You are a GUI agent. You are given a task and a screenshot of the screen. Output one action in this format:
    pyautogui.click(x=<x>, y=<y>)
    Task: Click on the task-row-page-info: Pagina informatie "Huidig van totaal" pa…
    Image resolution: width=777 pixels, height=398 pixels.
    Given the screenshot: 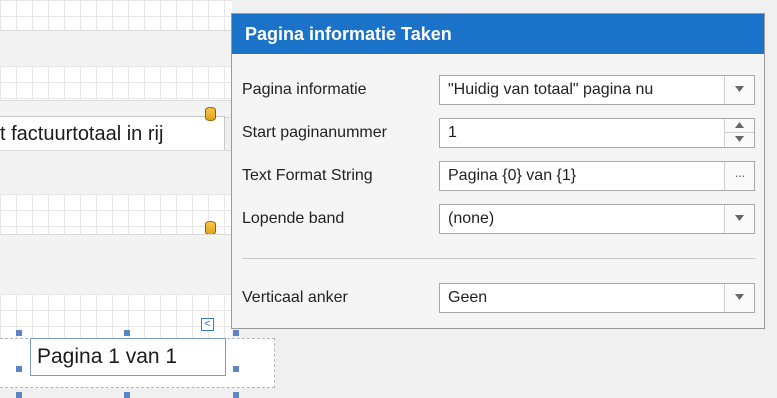 What is the action you would take?
    pyautogui.click(x=499, y=90)
    